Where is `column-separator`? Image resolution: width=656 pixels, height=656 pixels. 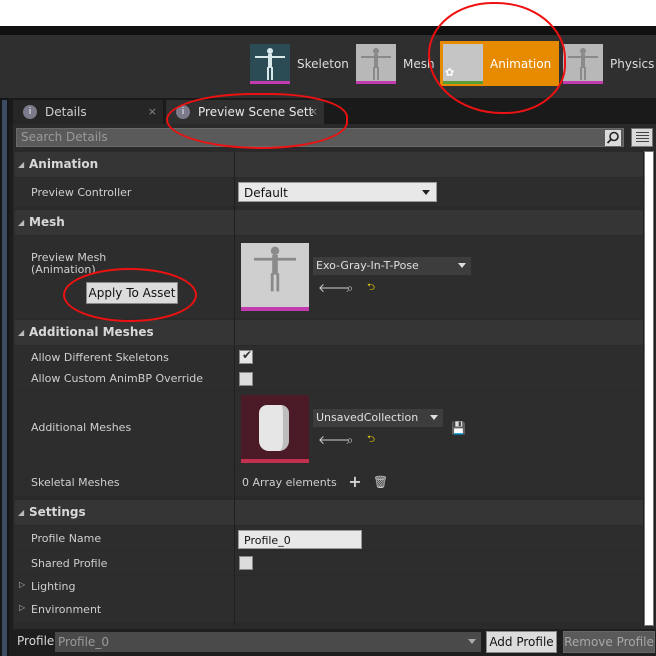
column-separator is located at coordinates (234, 389).